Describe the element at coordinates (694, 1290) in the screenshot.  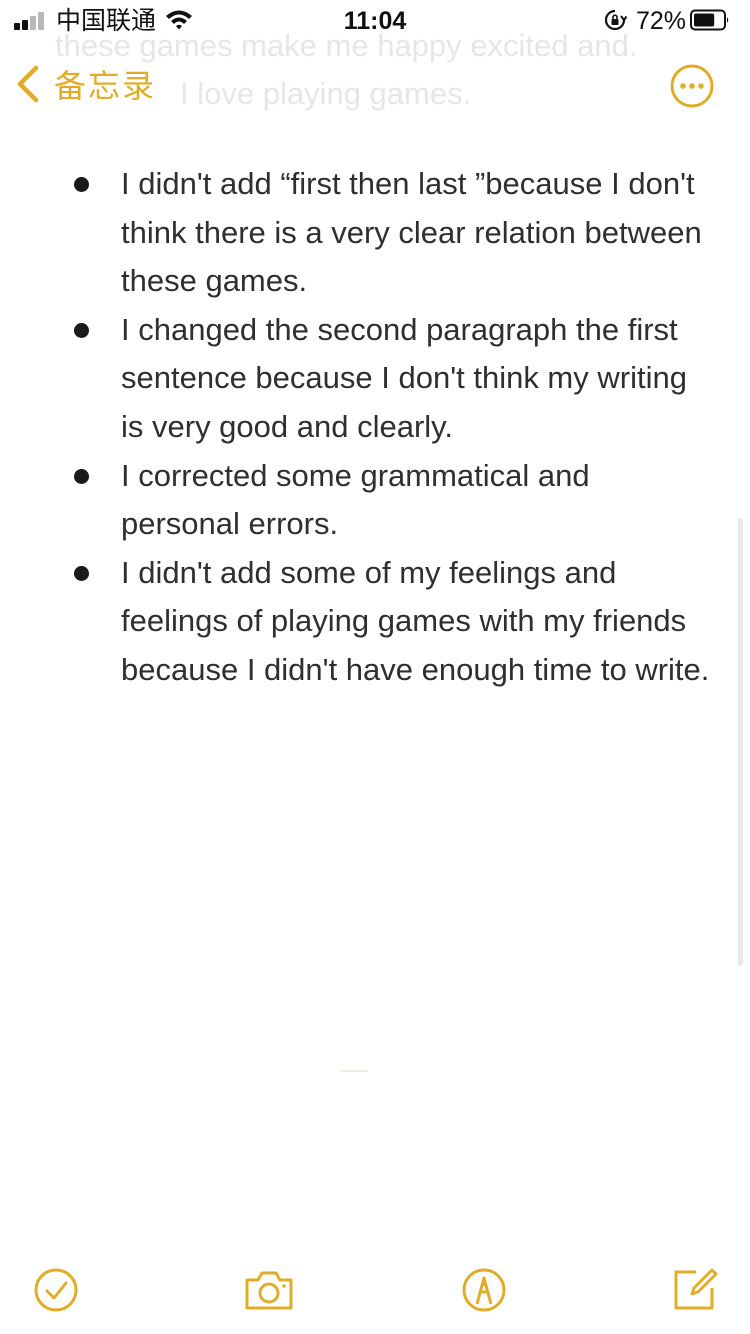
I see `compose-icon` at that location.